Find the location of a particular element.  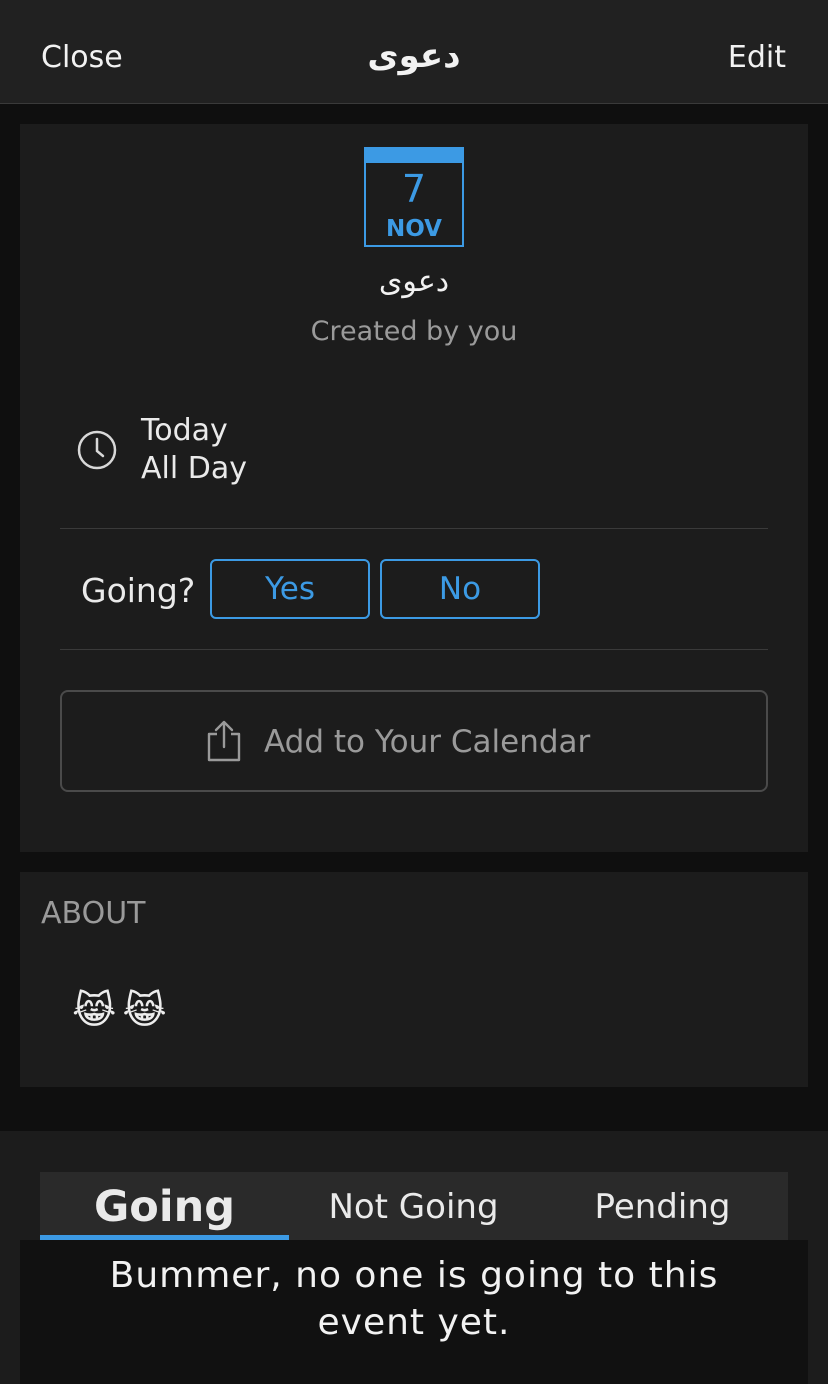

tab-pending-label: Pending is located at coordinates (662, 1207).